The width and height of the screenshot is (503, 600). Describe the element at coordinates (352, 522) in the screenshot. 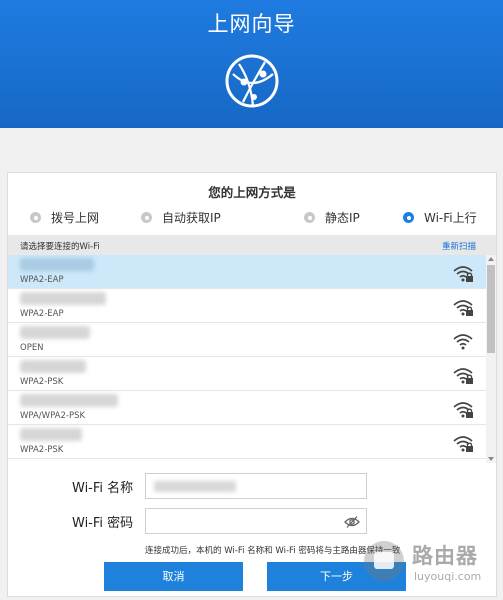

I see `show-password-eye-icon` at that location.